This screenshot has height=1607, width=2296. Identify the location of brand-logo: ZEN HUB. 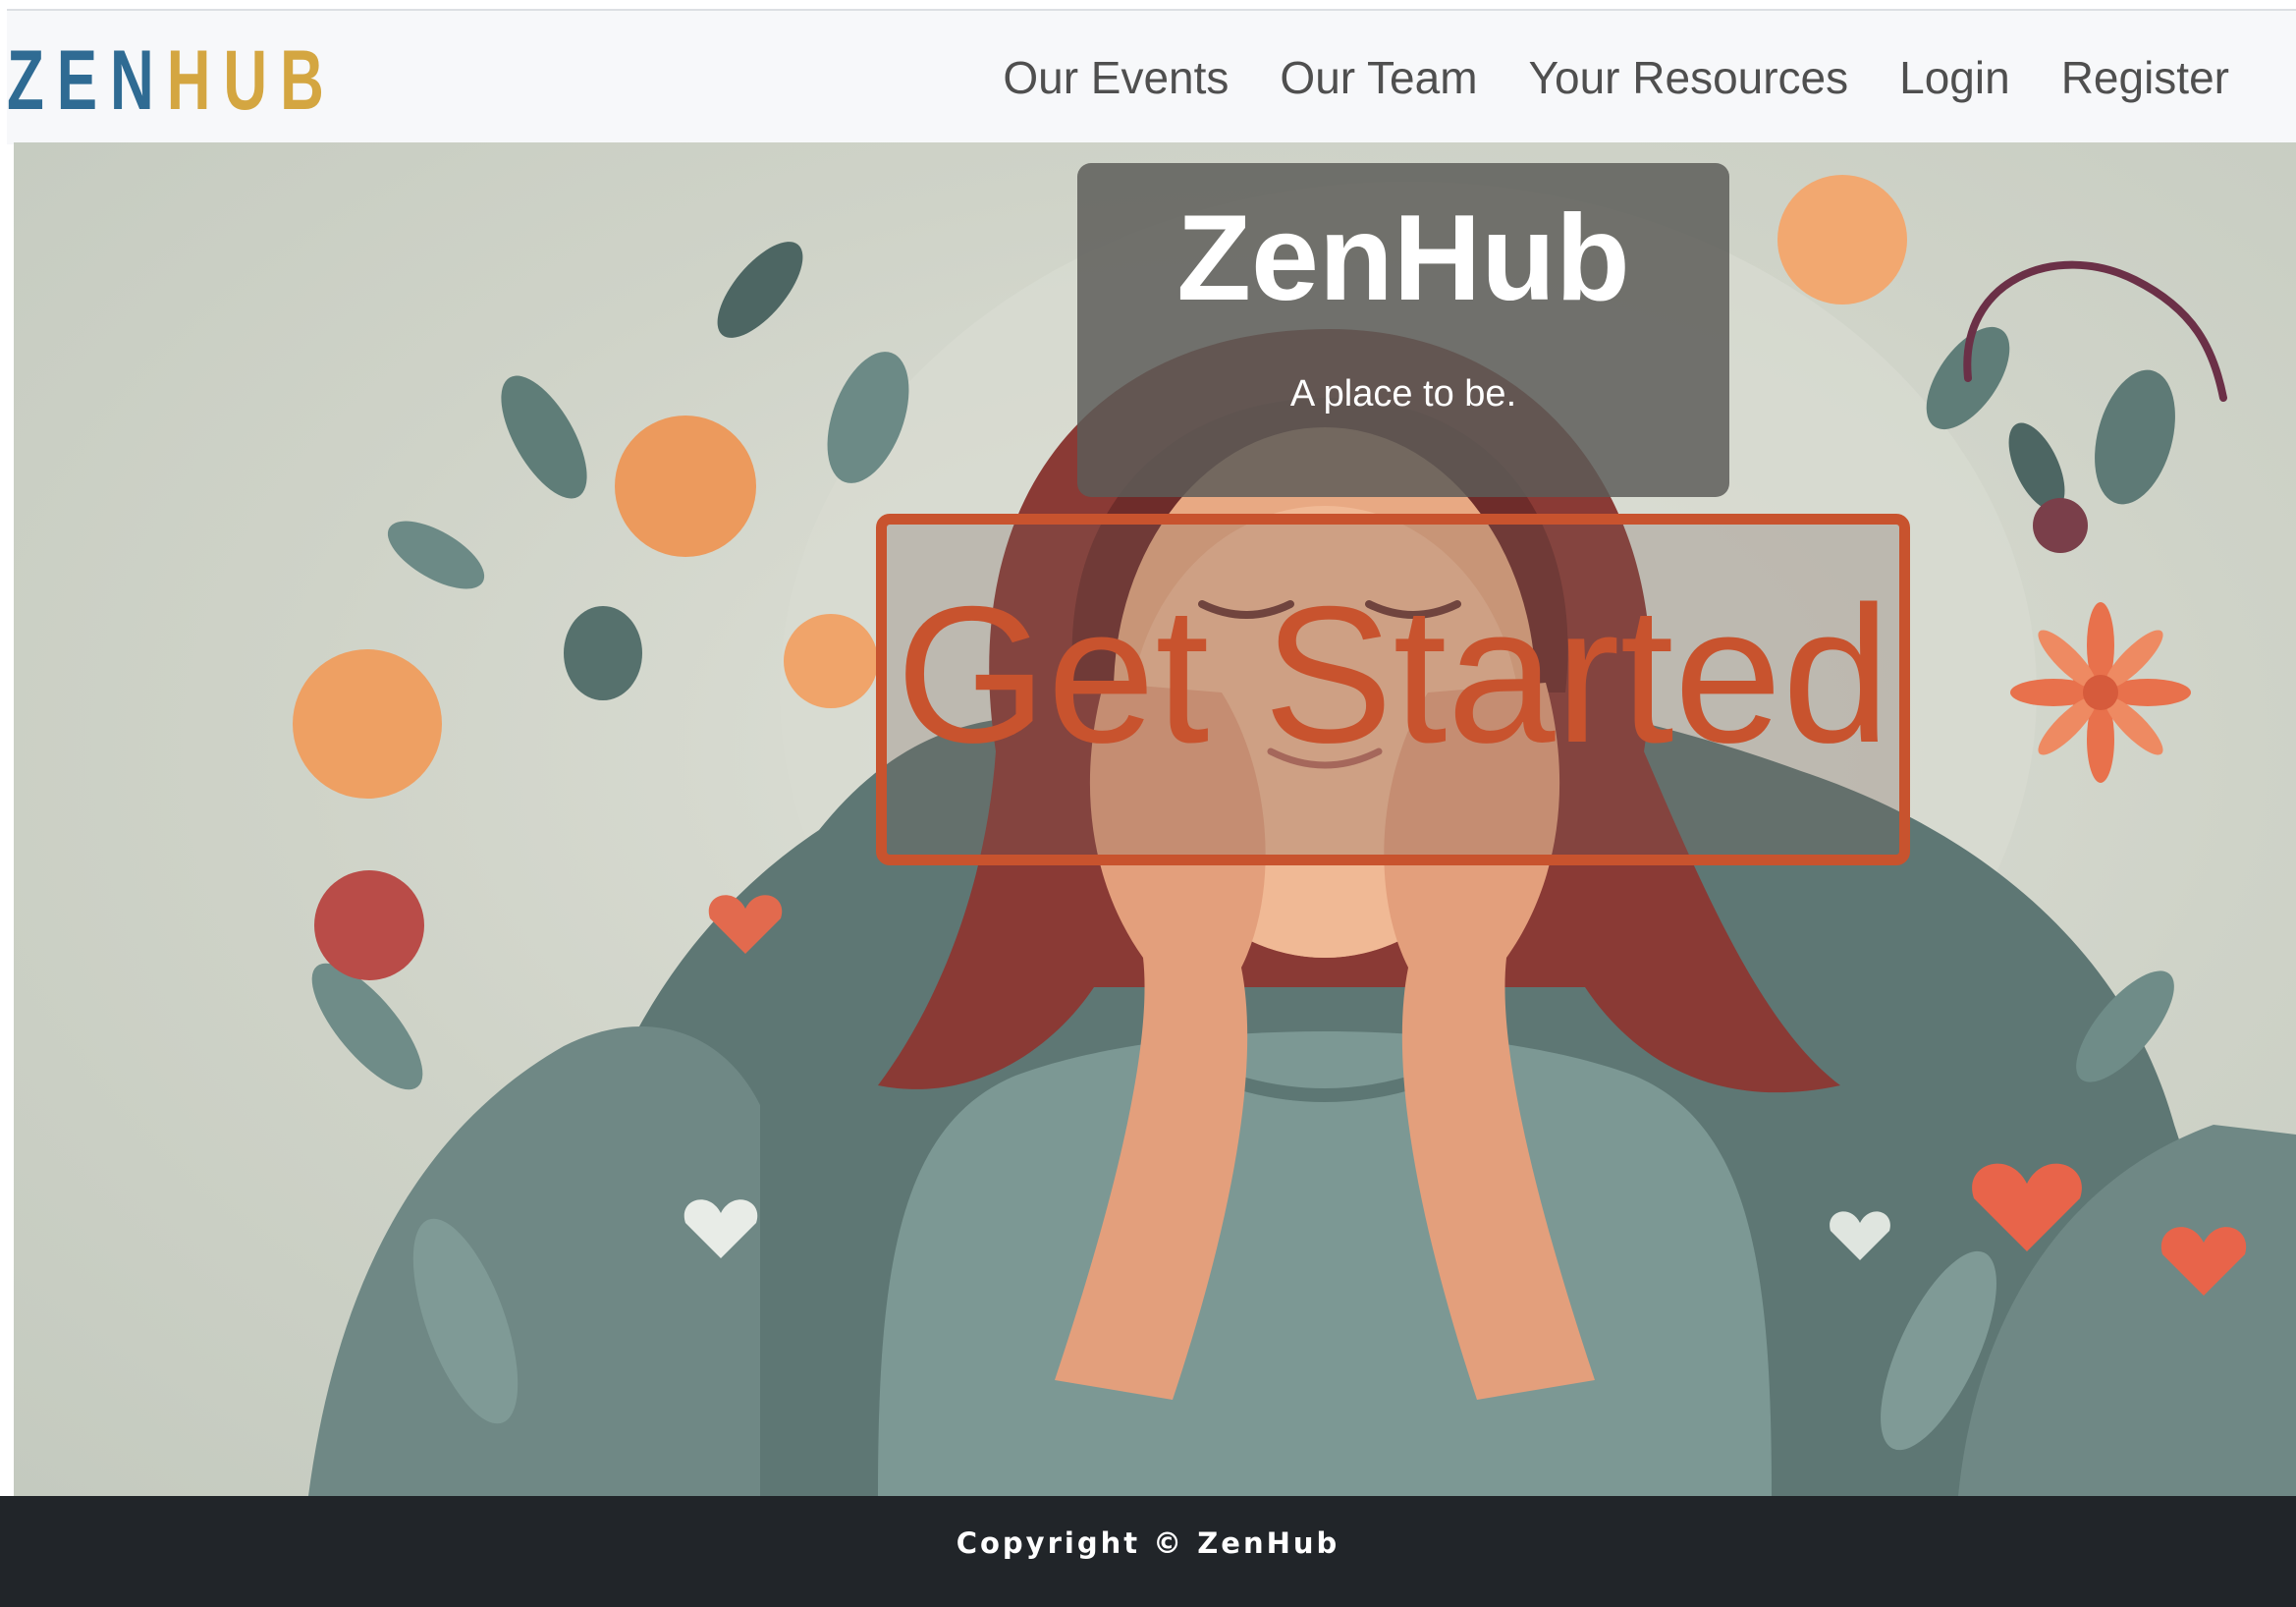
(172, 80).